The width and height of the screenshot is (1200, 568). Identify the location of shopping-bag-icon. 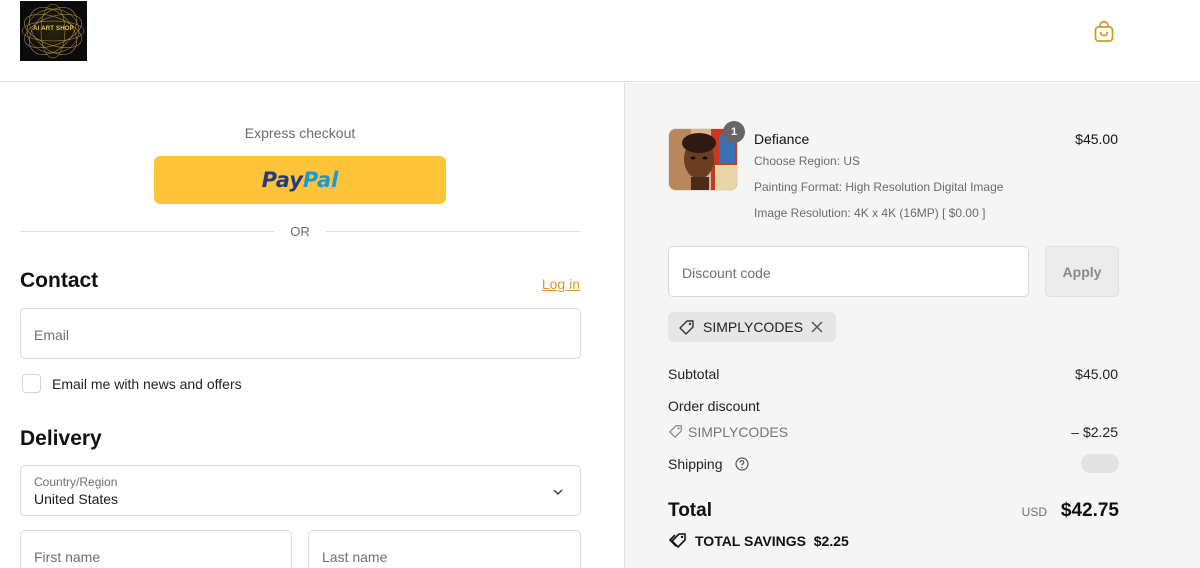
(1104, 32).